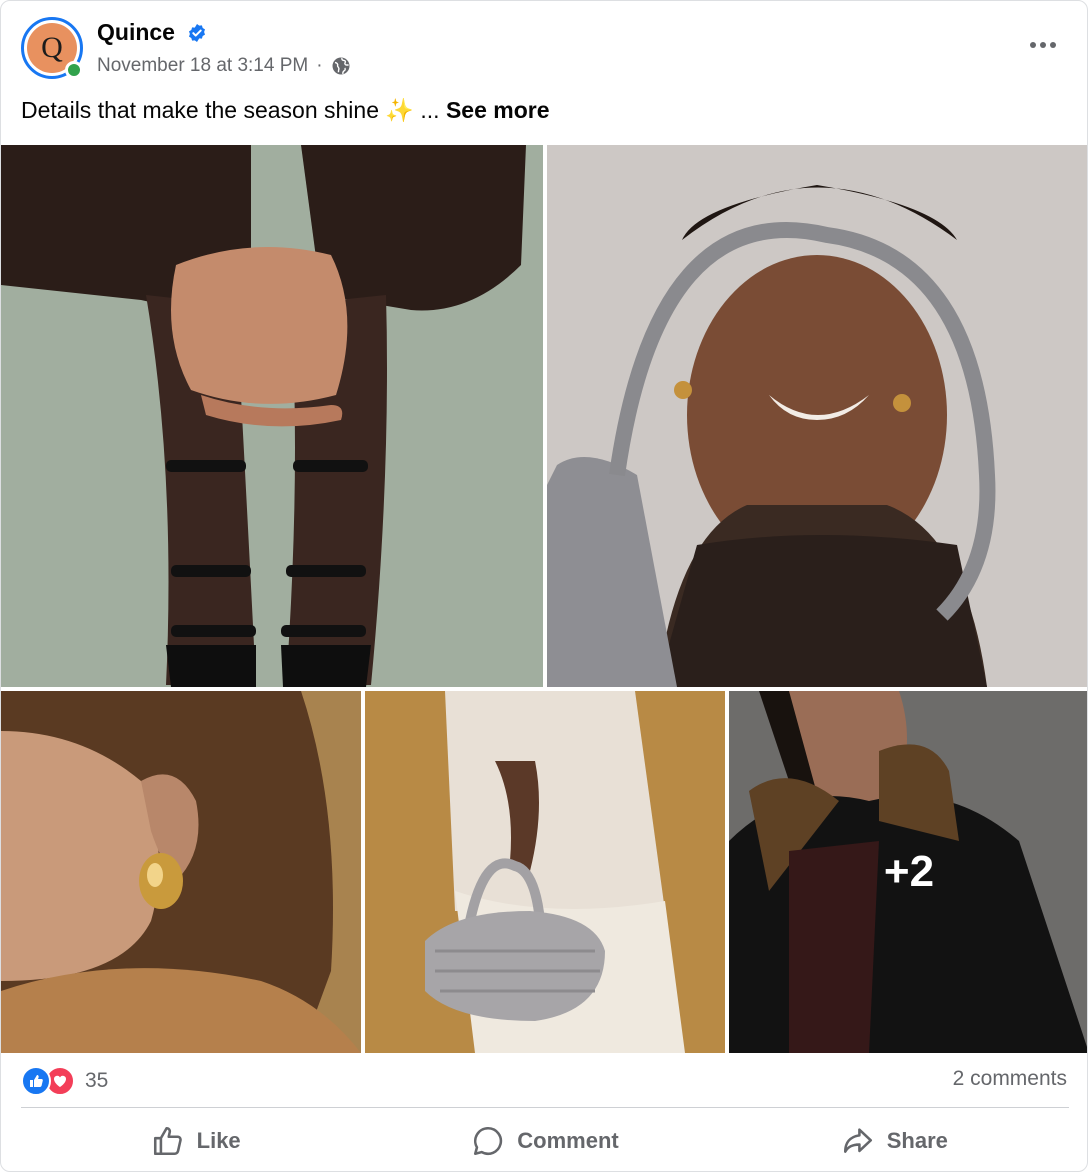 The height and width of the screenshot is (1172, 1088). Describe the element at coordinates (136, 32) in the screenshot. I see `page-name: Quince` at that location.